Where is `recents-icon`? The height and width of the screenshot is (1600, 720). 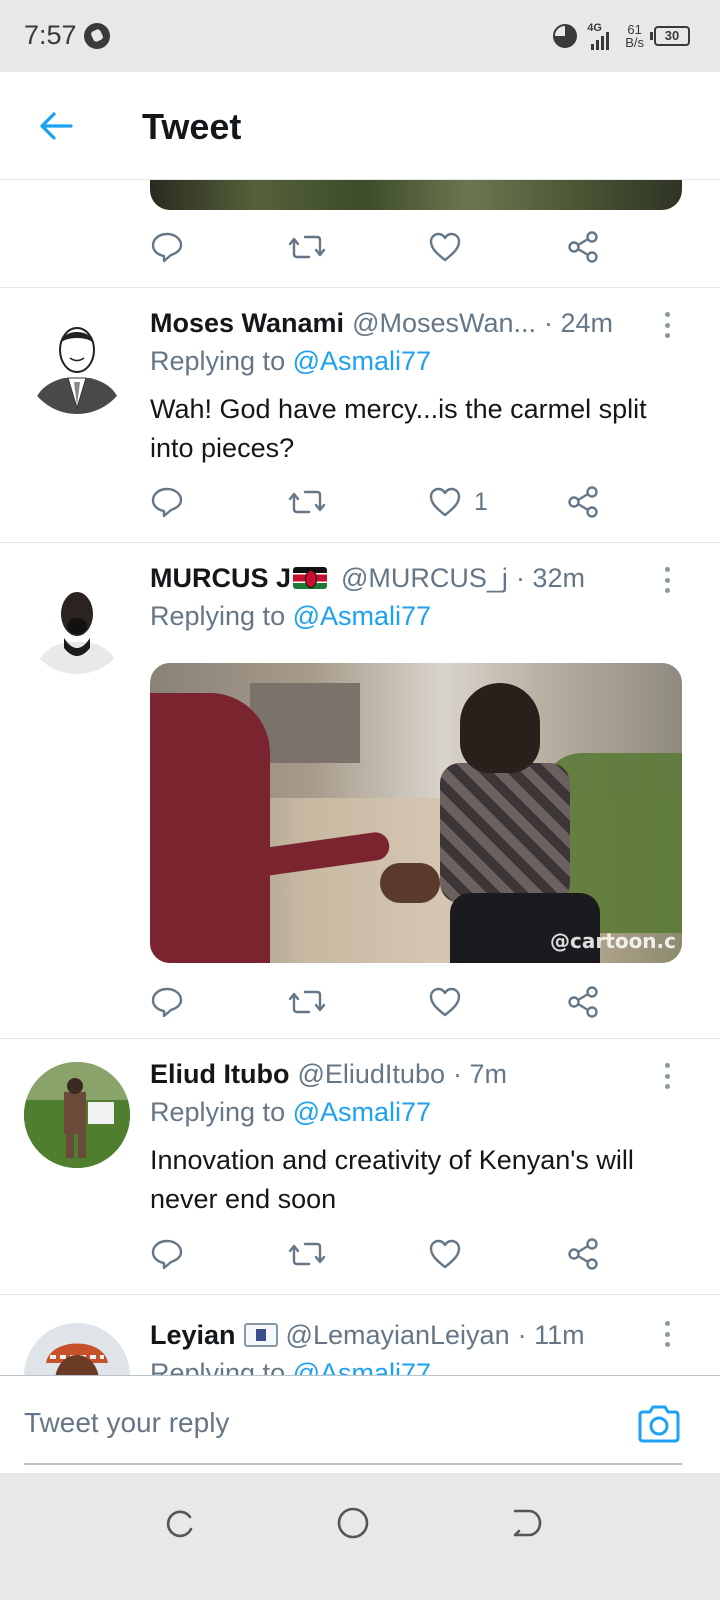
recents-icon is located at coordinates (179, 1524).